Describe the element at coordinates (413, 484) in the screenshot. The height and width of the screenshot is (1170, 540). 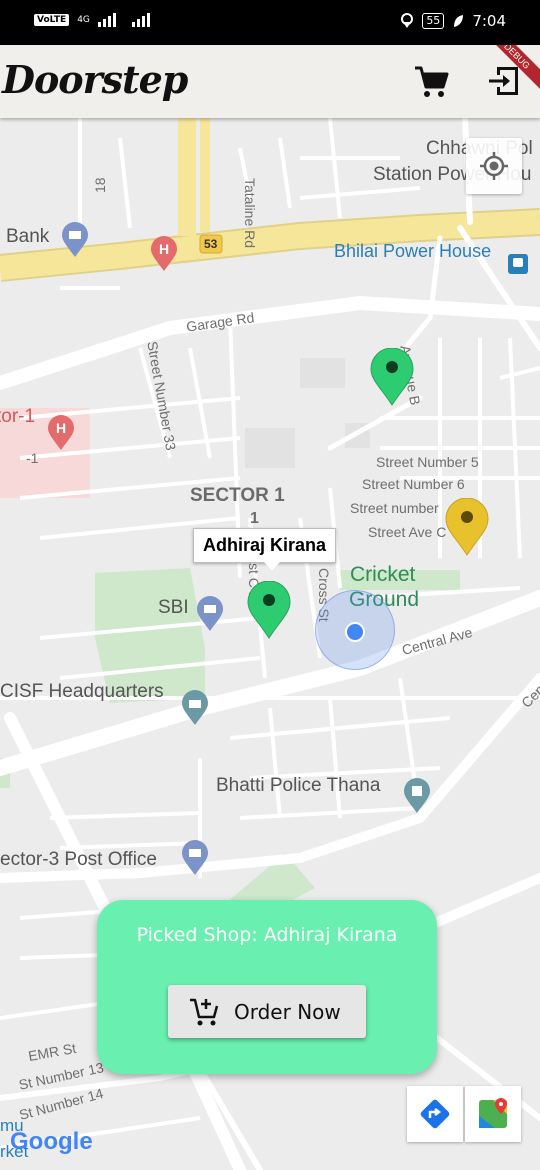
I see `road-label: Street Number 6` at that location.